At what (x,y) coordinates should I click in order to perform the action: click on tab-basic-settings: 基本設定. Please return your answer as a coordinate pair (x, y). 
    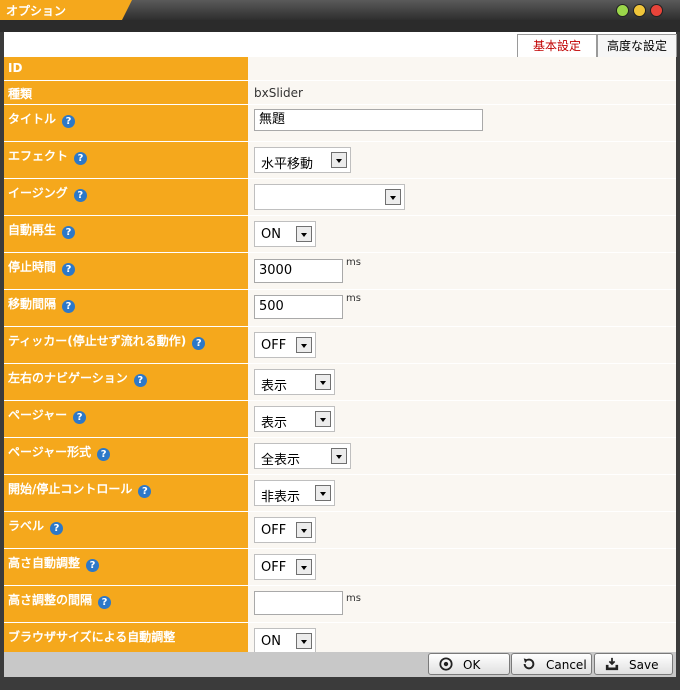
    Looking at the image, I should click on (557, 45).